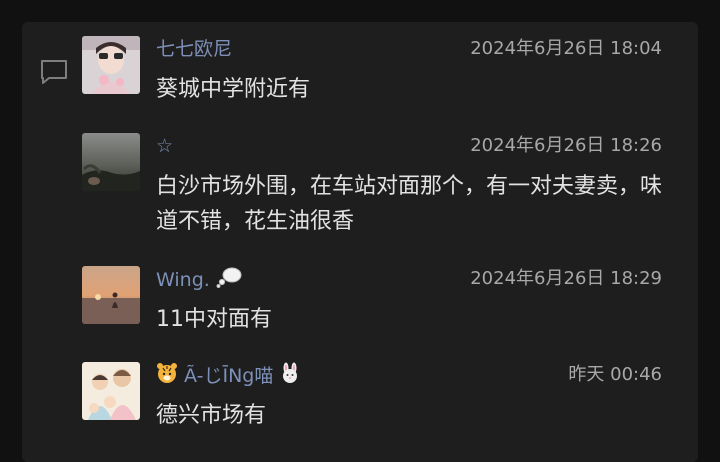  I want to click on commenter-name: 七七欧尼, so click(194, 49).